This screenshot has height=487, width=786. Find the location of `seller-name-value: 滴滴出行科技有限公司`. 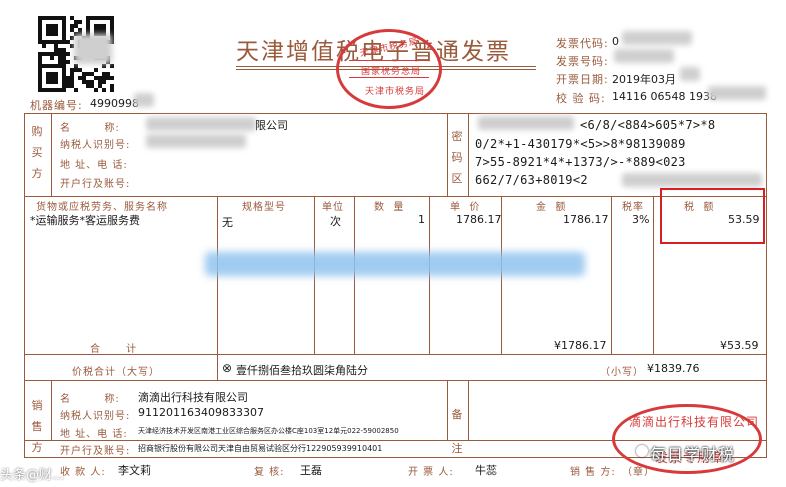

seller-name-value: 滴滴出行科技有限公司 is located at coordinates (193, 397).